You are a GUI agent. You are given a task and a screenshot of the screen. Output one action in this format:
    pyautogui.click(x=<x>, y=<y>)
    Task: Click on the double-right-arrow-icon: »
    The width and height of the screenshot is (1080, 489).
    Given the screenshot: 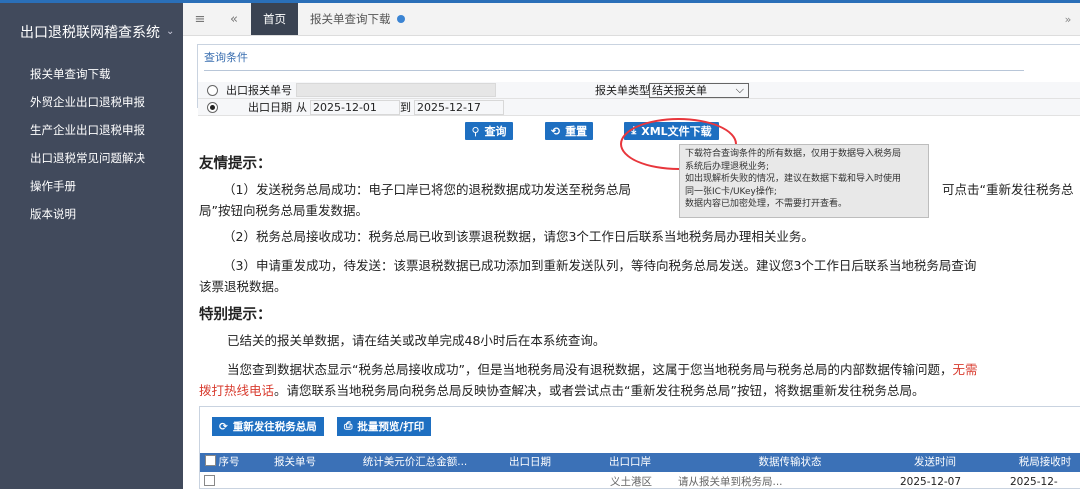 What is the action you would take?
    pyautogui.click(x=1068, y=19)
    